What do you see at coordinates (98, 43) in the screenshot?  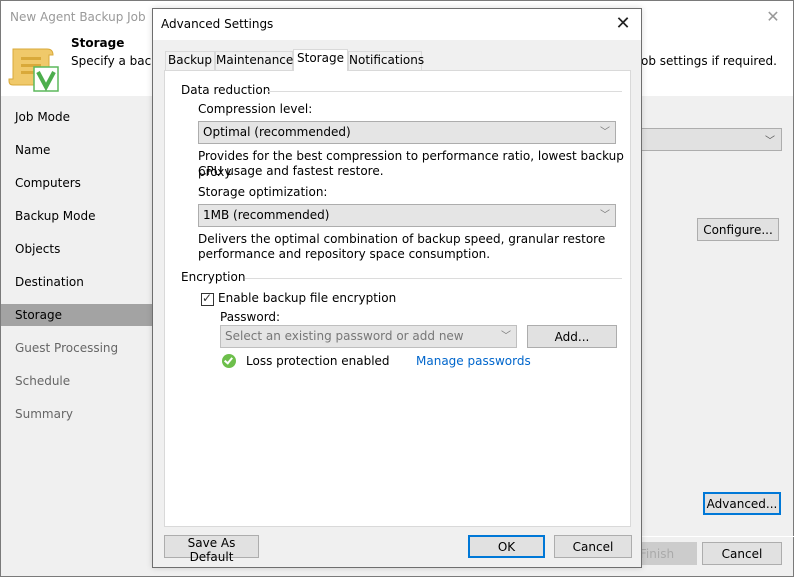 I see `header-title: Storage` at bounding box center [98, 43].